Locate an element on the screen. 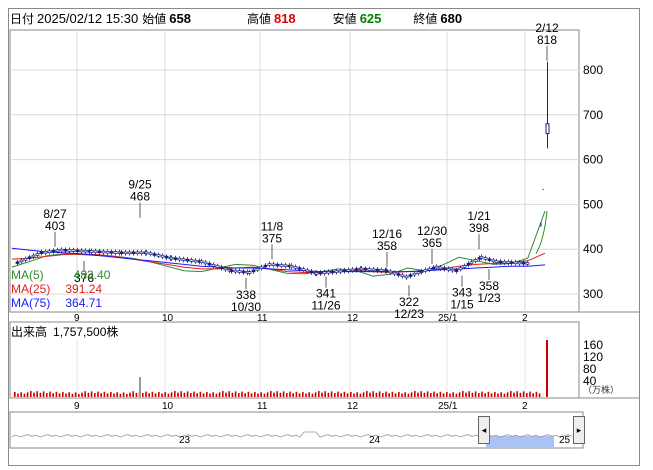 Image resolution: width=653 pixels, height=470 pixels. legend-ma25: MA(25) 391.24 is located at coordinates (56, 289).